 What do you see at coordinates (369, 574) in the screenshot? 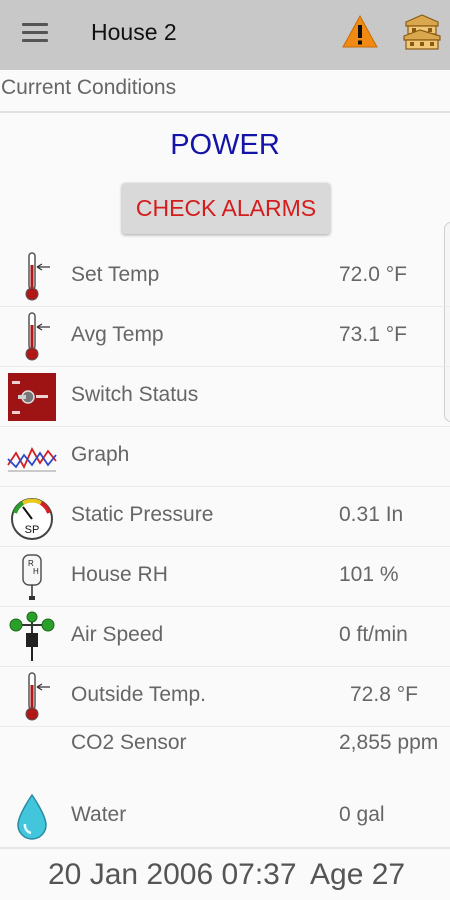
I see `list-item-value: 101 %` at bounding box center [369, 574].